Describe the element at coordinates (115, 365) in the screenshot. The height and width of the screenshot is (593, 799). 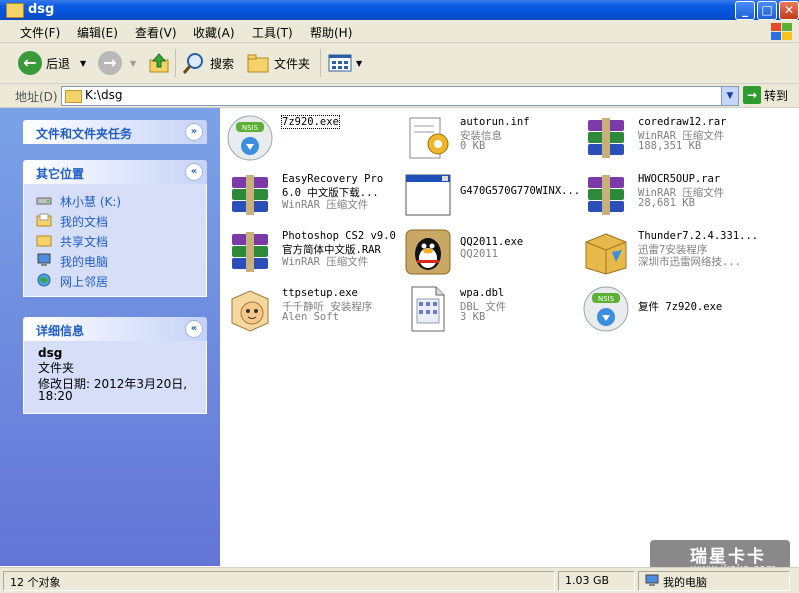
I see `details-panel: 详细信息 « dsg 文件夹 修改日期: 2012年3月20日, 18:20` at that location.